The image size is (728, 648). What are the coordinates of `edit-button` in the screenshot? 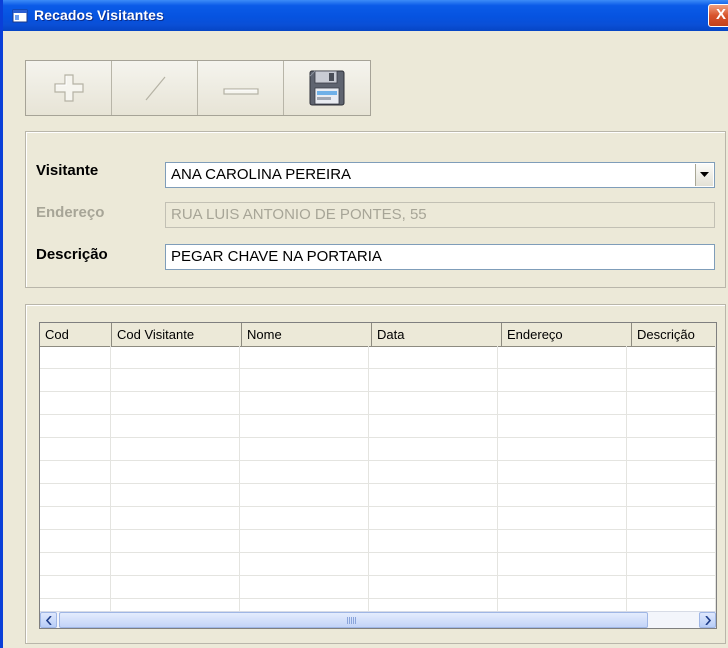 It's located at (155, 88).